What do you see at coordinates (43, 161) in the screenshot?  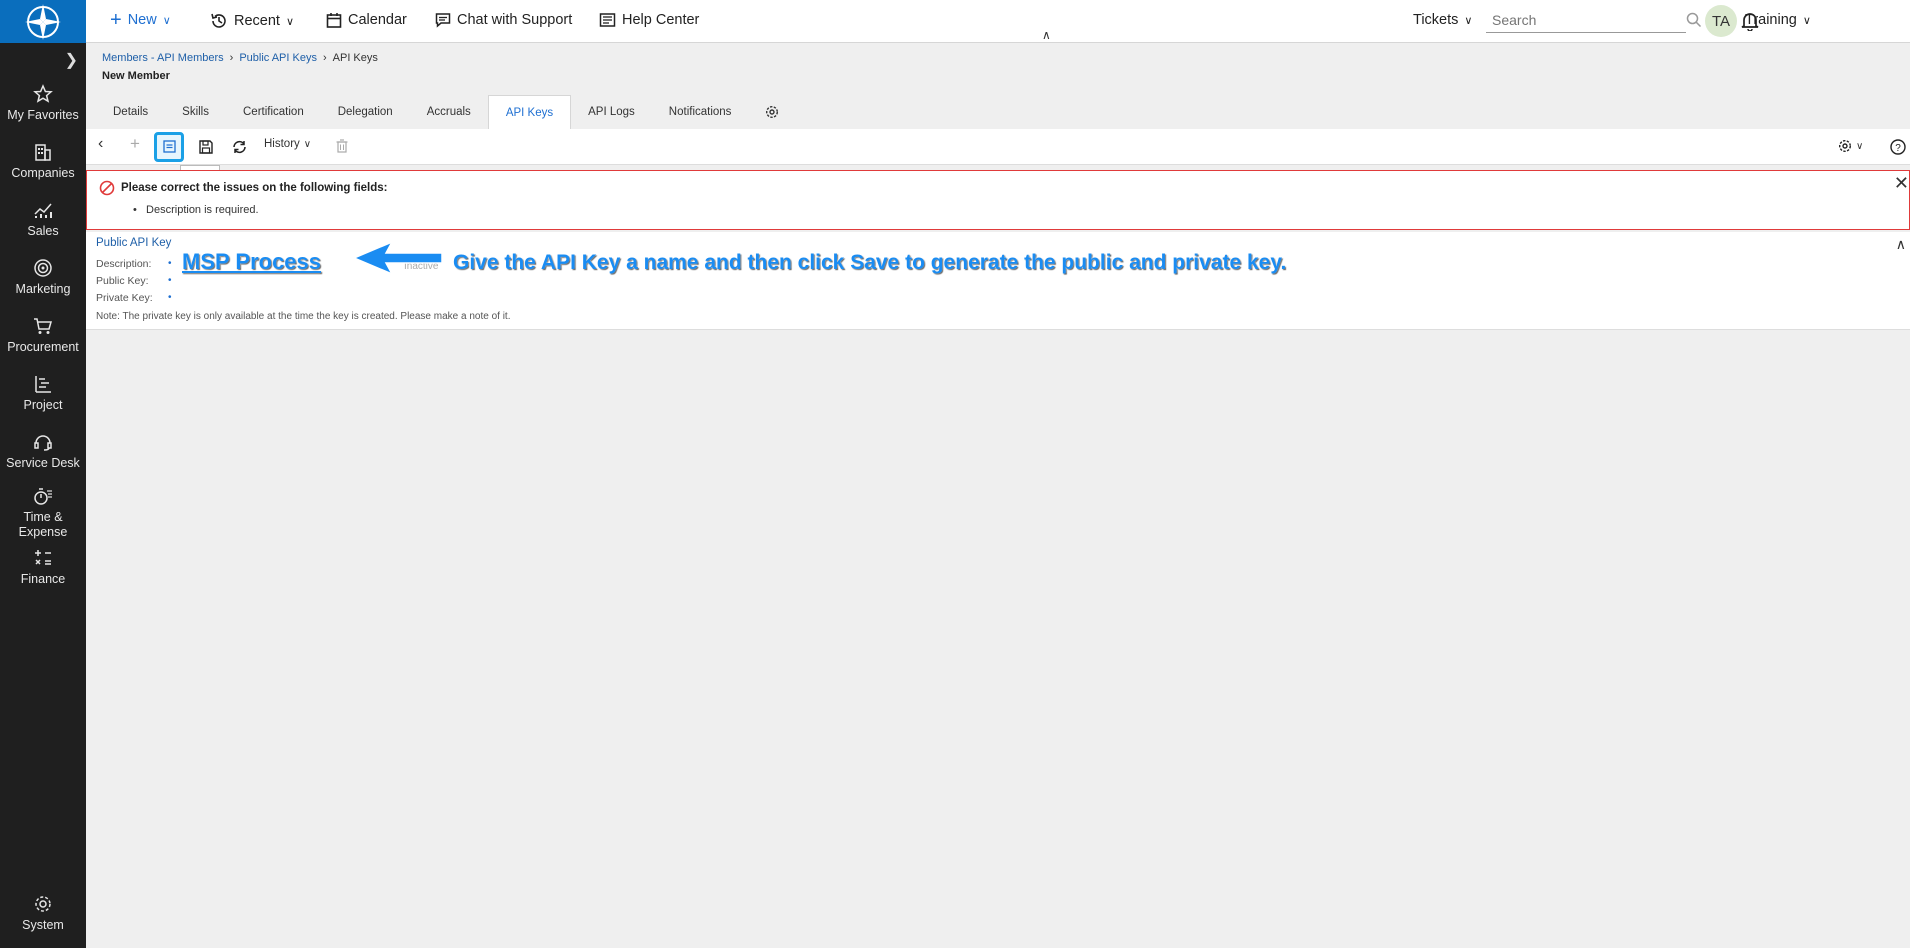 I see `sidebar-item-companies: Companies` at bounding box center [43, 161].